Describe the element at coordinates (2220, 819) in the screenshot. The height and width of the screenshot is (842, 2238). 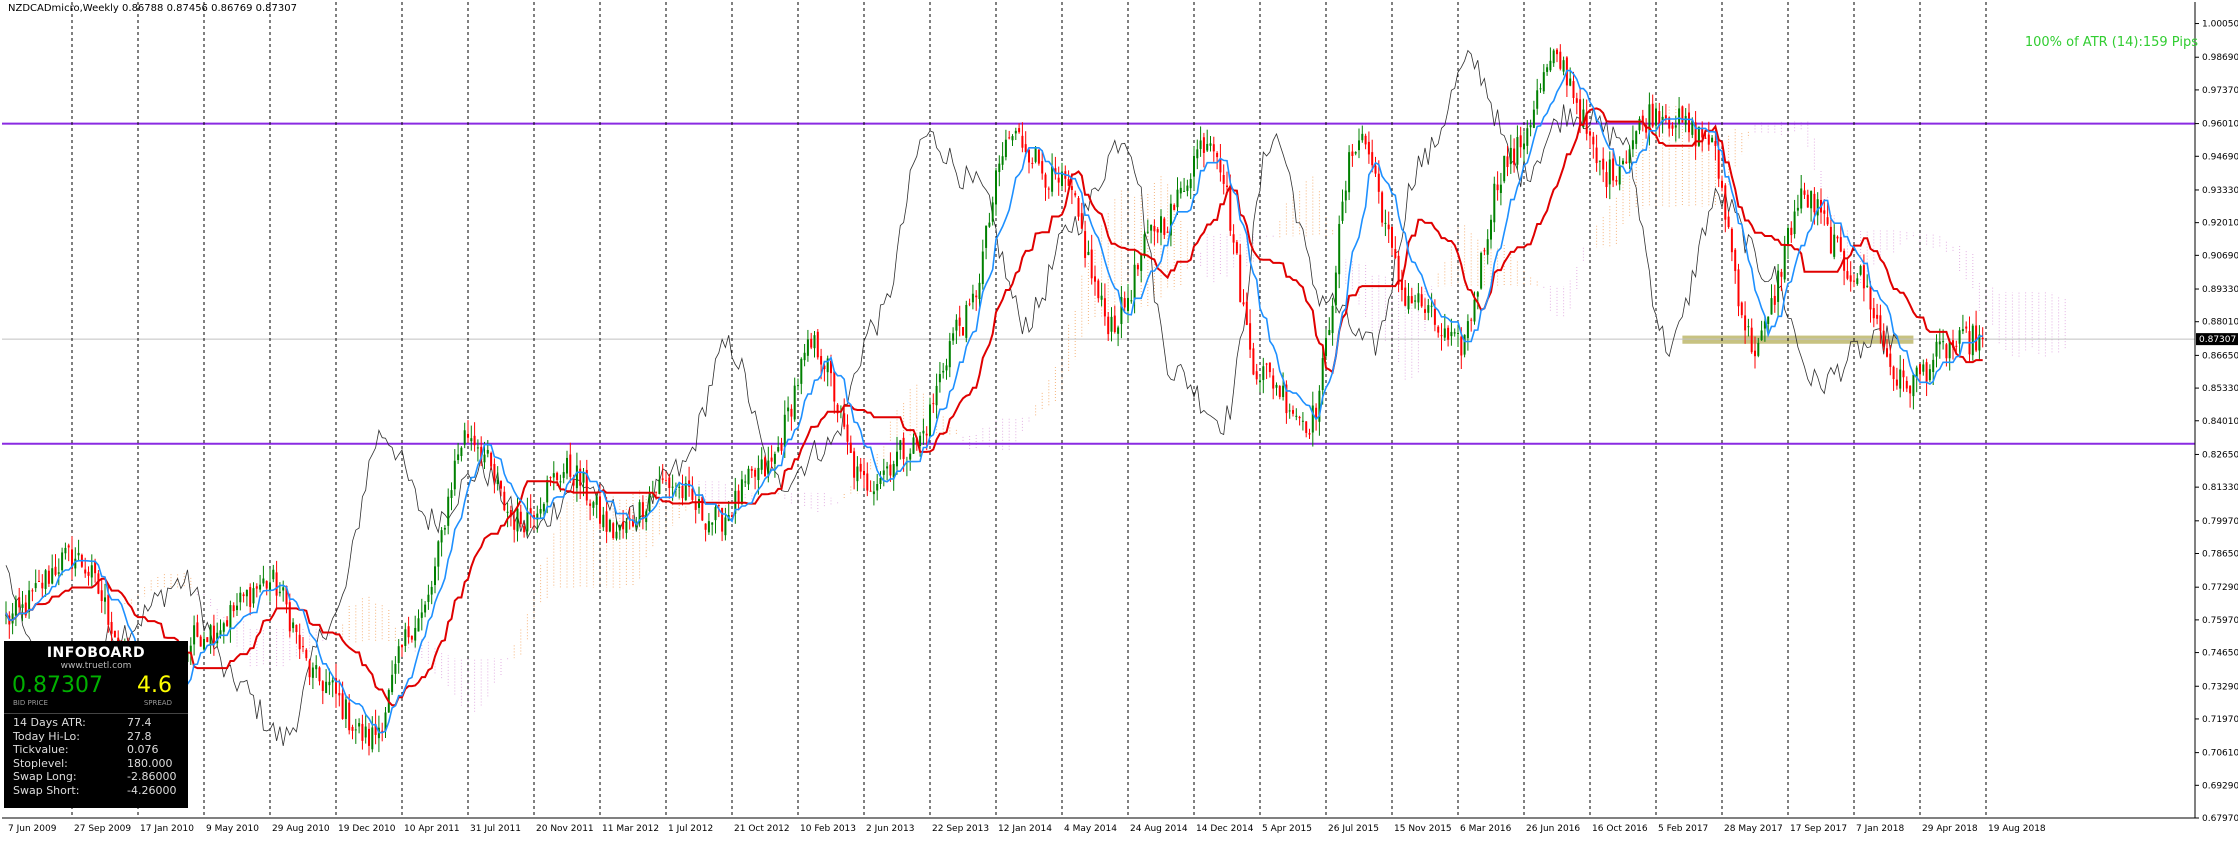
I see `y-tick-label: 0.67970` at that location.